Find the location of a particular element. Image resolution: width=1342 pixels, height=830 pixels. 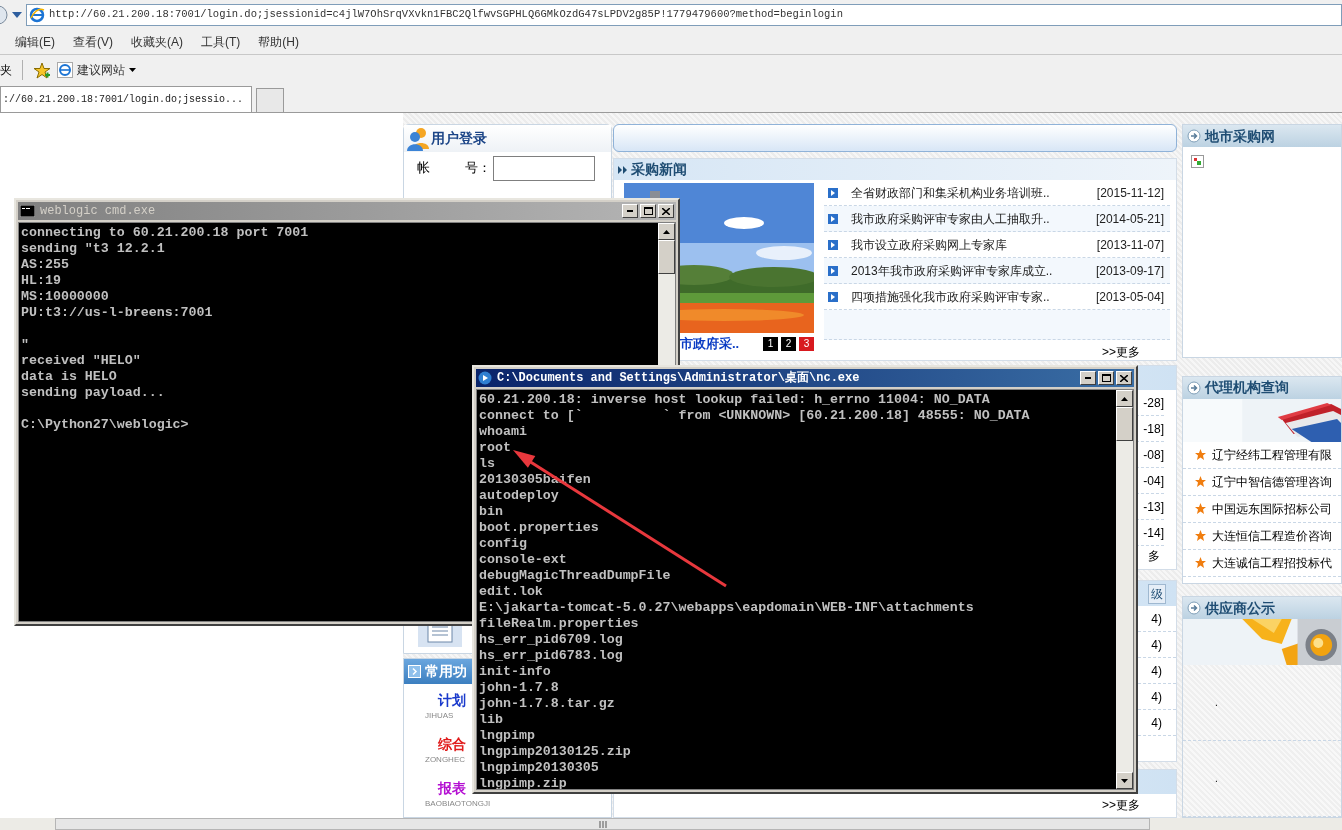

back-icon is located at coordinates (4, 15).